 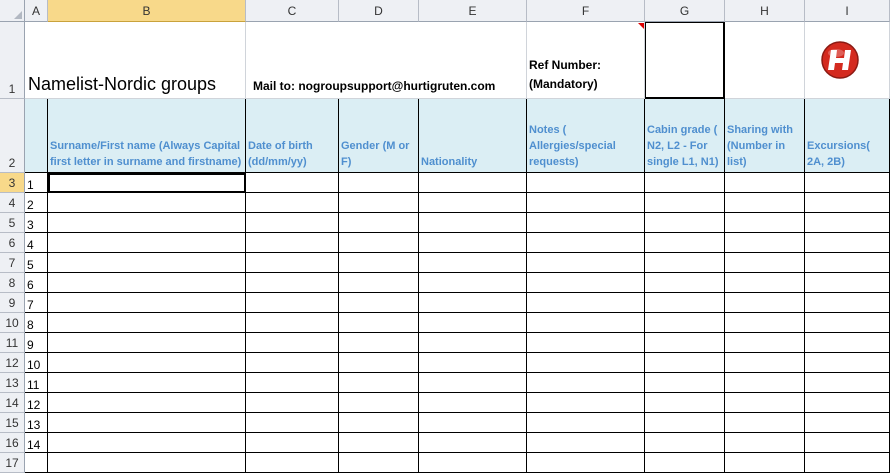 What do you see at coordinates (36, 203) in the screenshot?
I see `row-number-2: 2` at bounding box center [36, 203].